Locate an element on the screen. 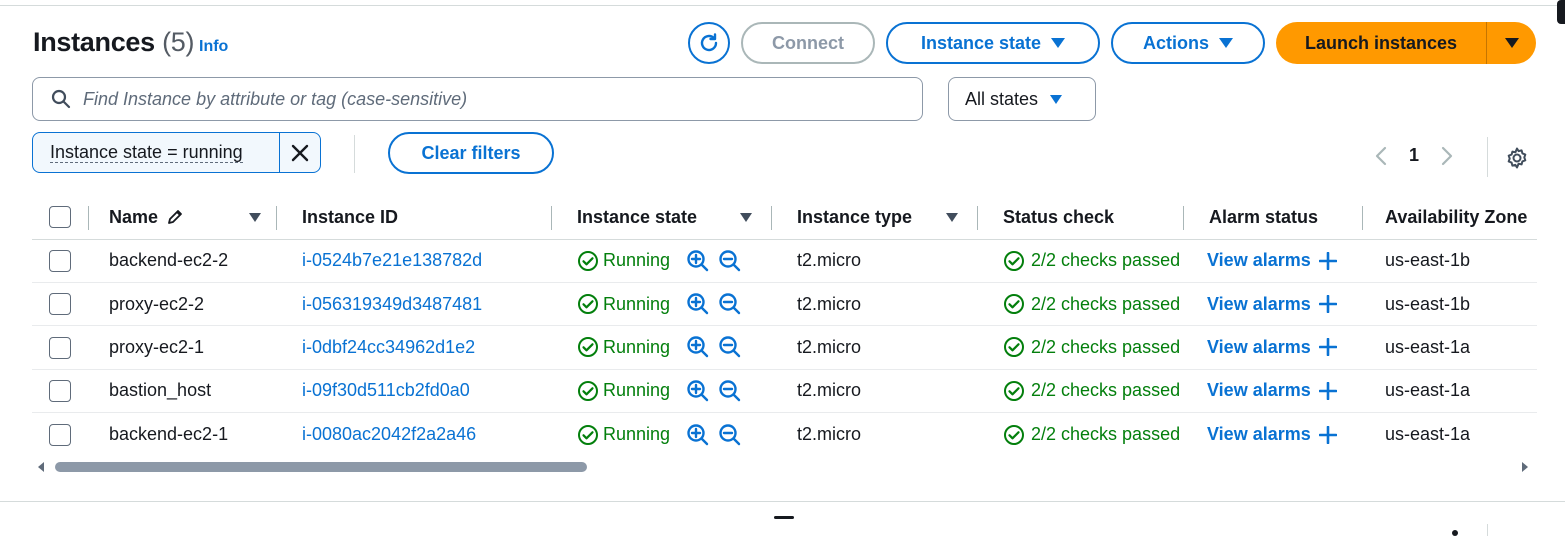  refresh-button is located at coordinates (709, 43).